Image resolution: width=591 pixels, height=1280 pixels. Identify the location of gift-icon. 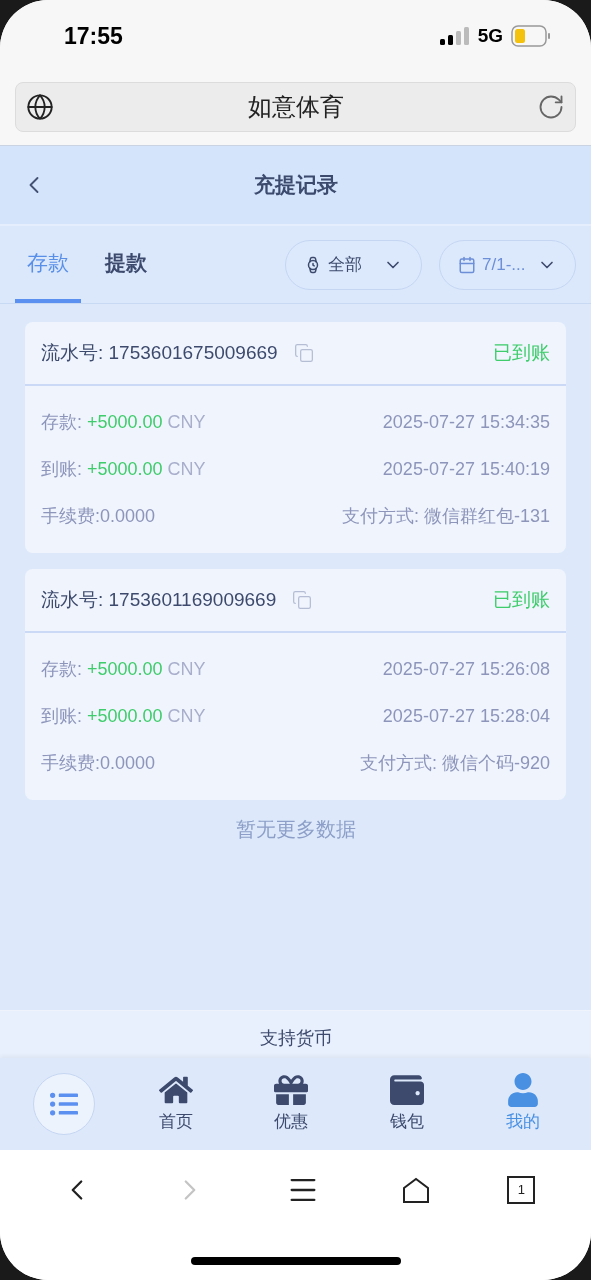
(291, 1090).